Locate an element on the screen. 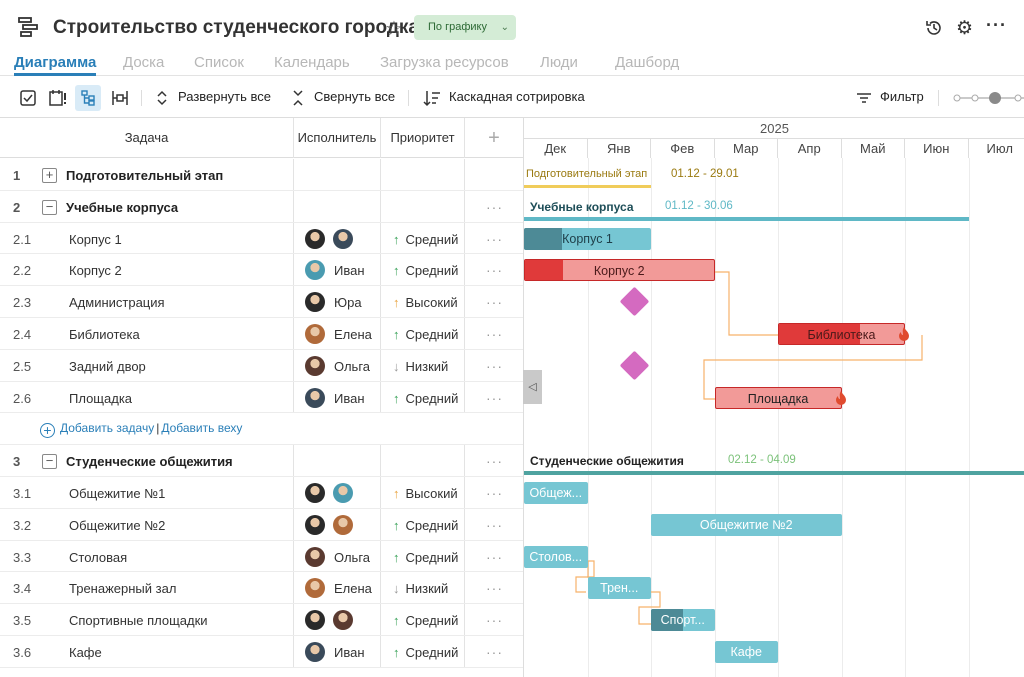 The height and width of the screenshot is (677, 1024). task-name: Столовая is located at coordinates (98, 557).